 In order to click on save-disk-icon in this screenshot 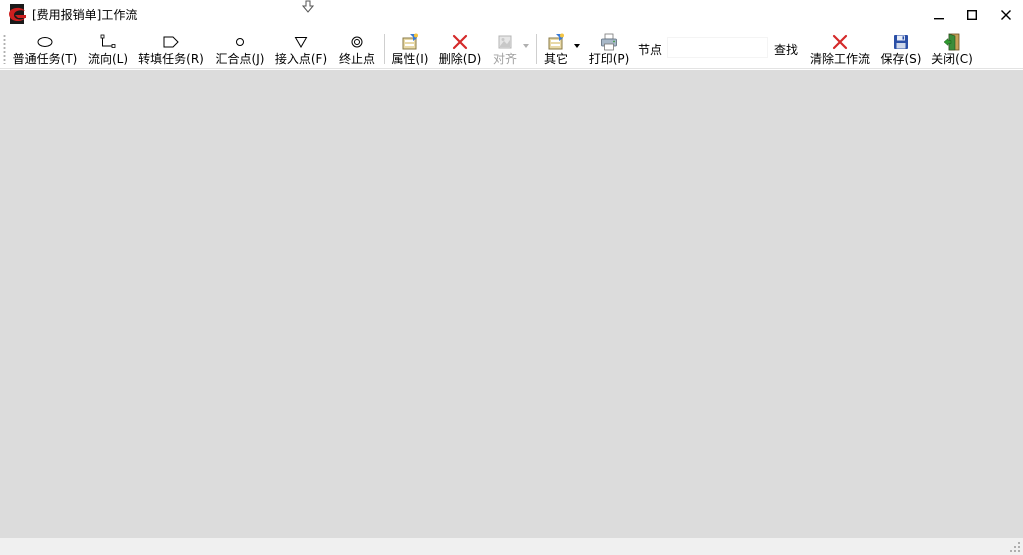, I will do `click(901, 41)`.